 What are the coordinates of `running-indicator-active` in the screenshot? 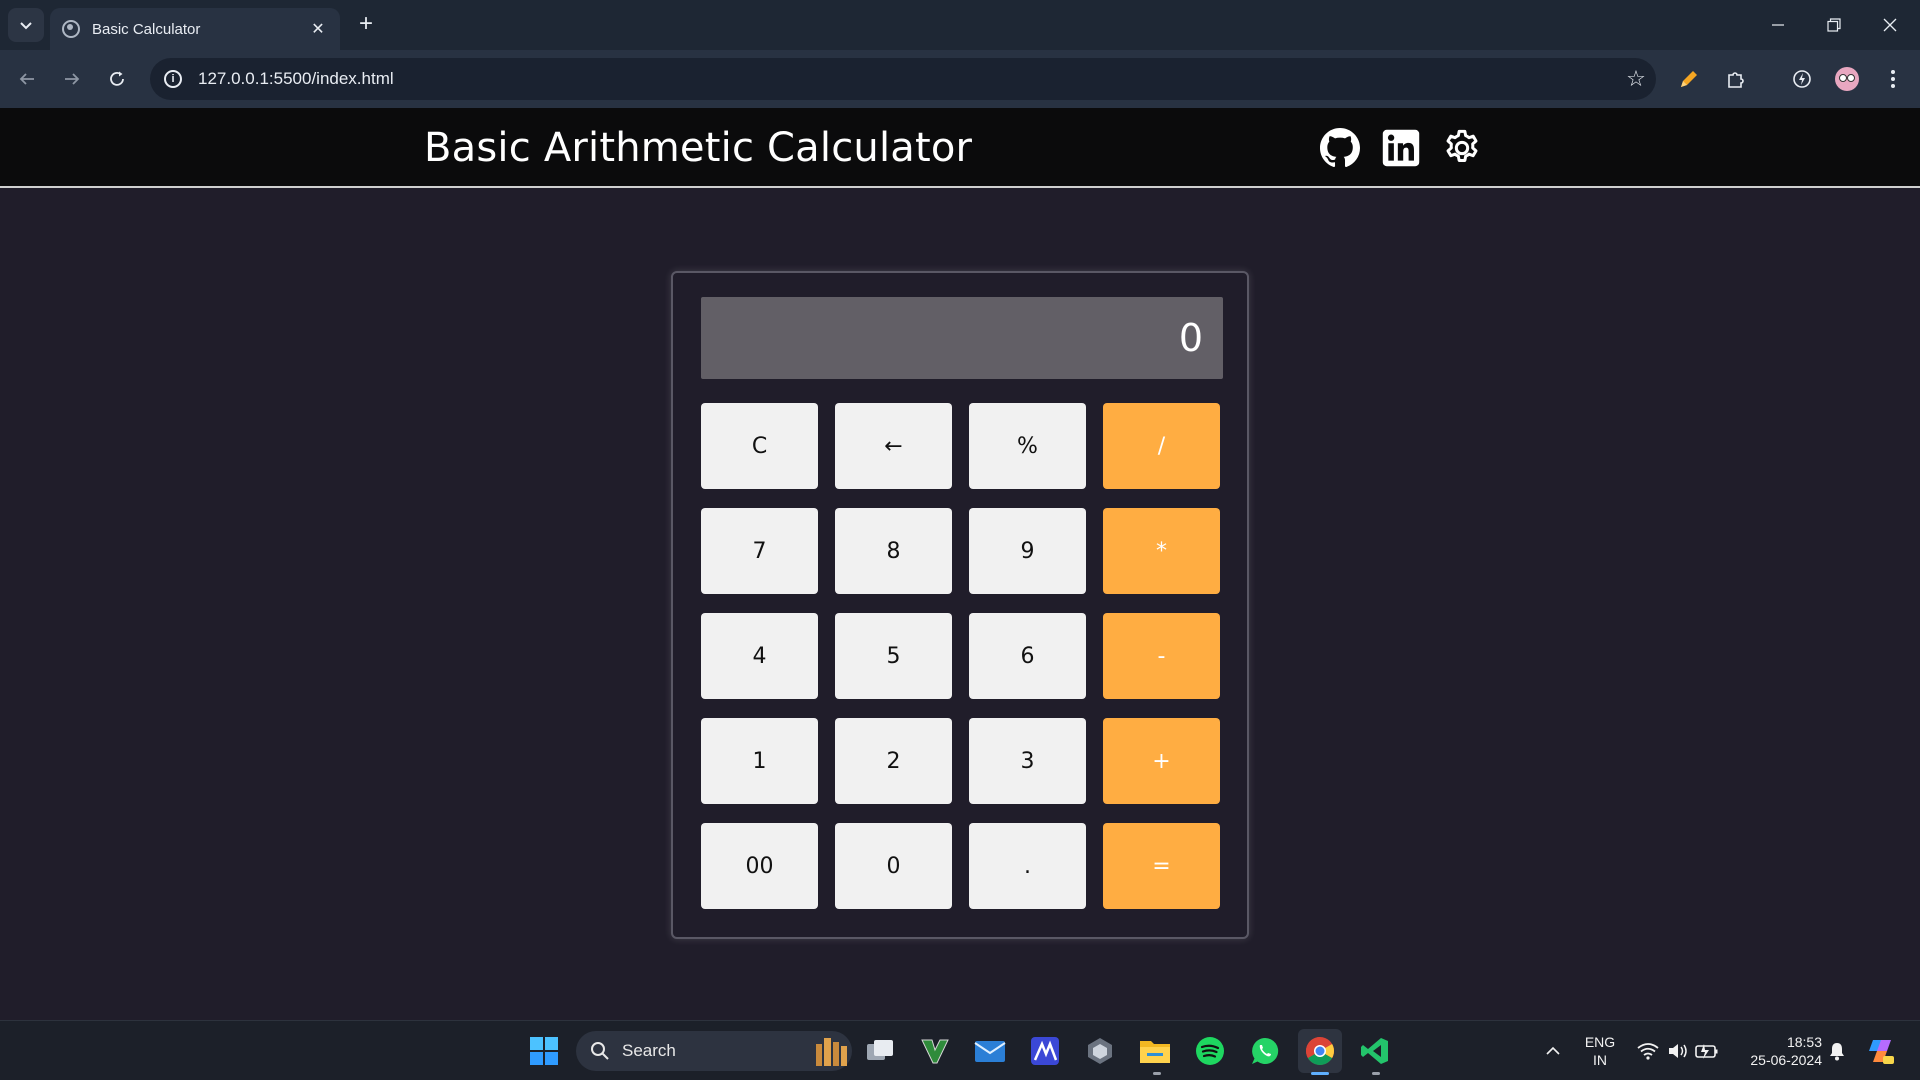 It's located at (1320, 1073).